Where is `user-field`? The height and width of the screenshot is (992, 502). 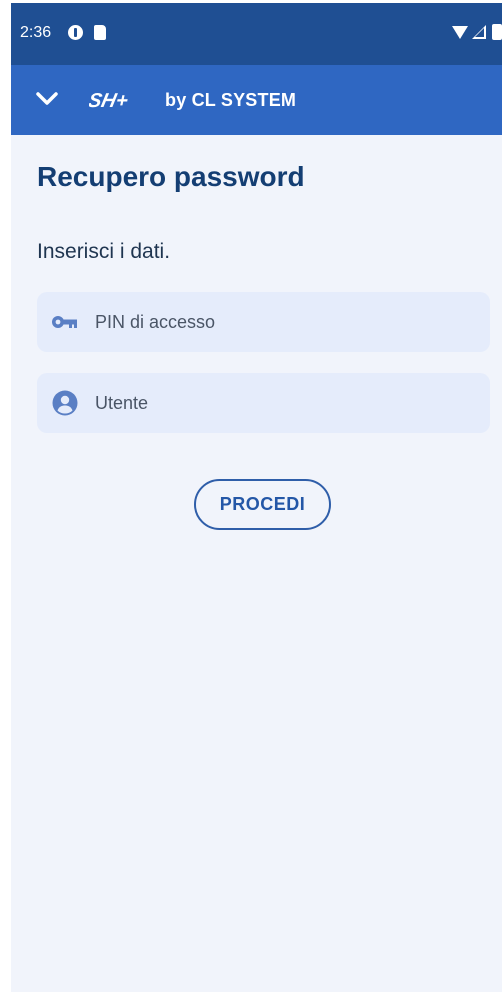 user-field is located at coordinates (263, 403).